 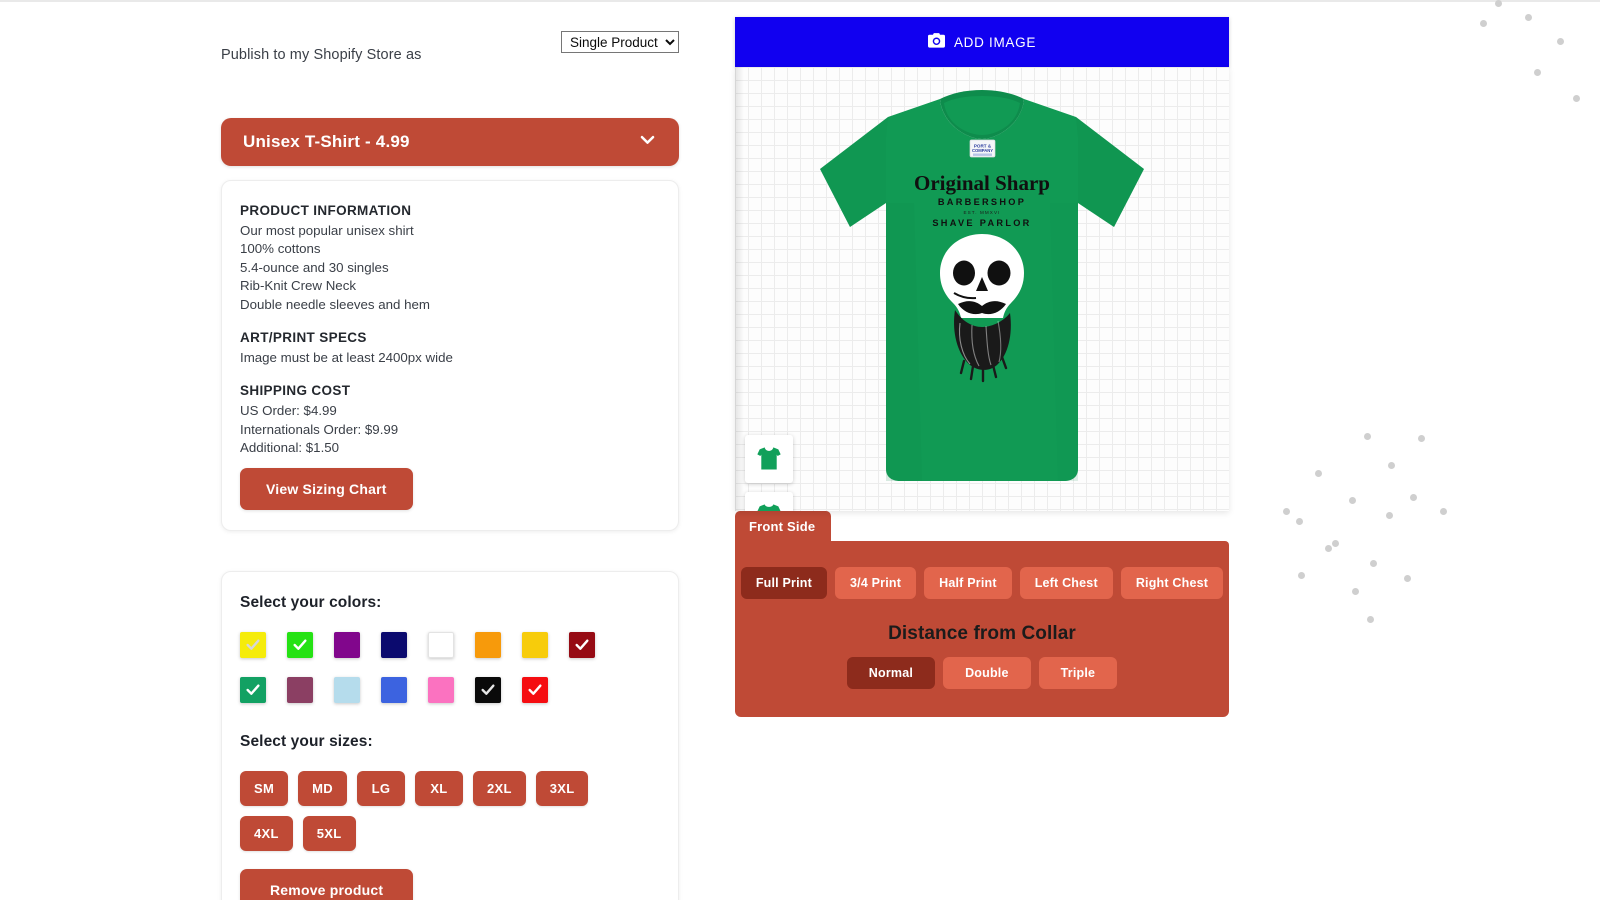 I want to click on color-swatch-grid, so click(x=440, y=667).